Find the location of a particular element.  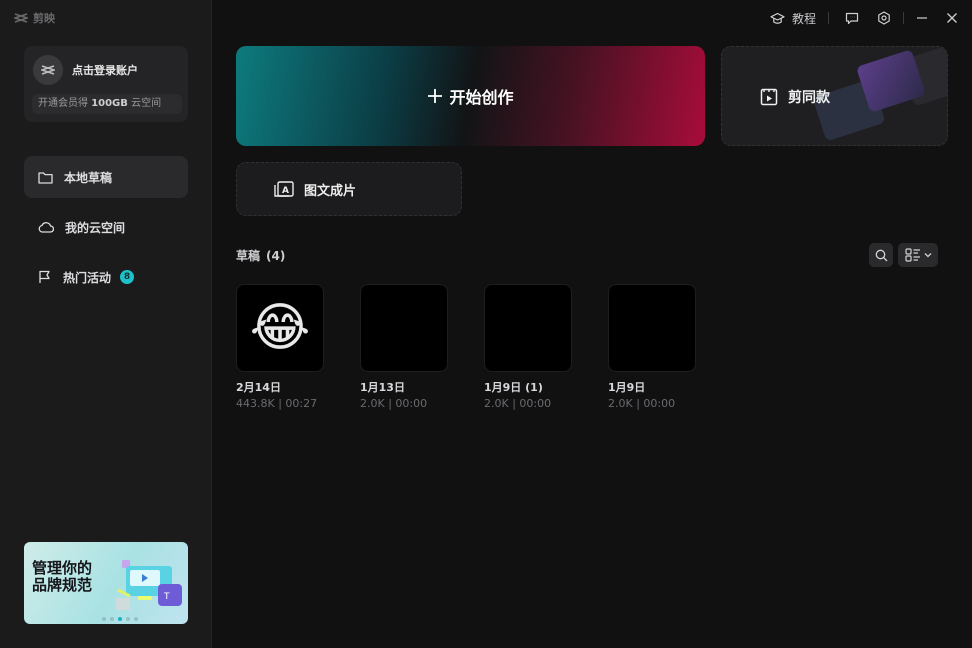

promo-pagination is located at coordinates (120, 619).